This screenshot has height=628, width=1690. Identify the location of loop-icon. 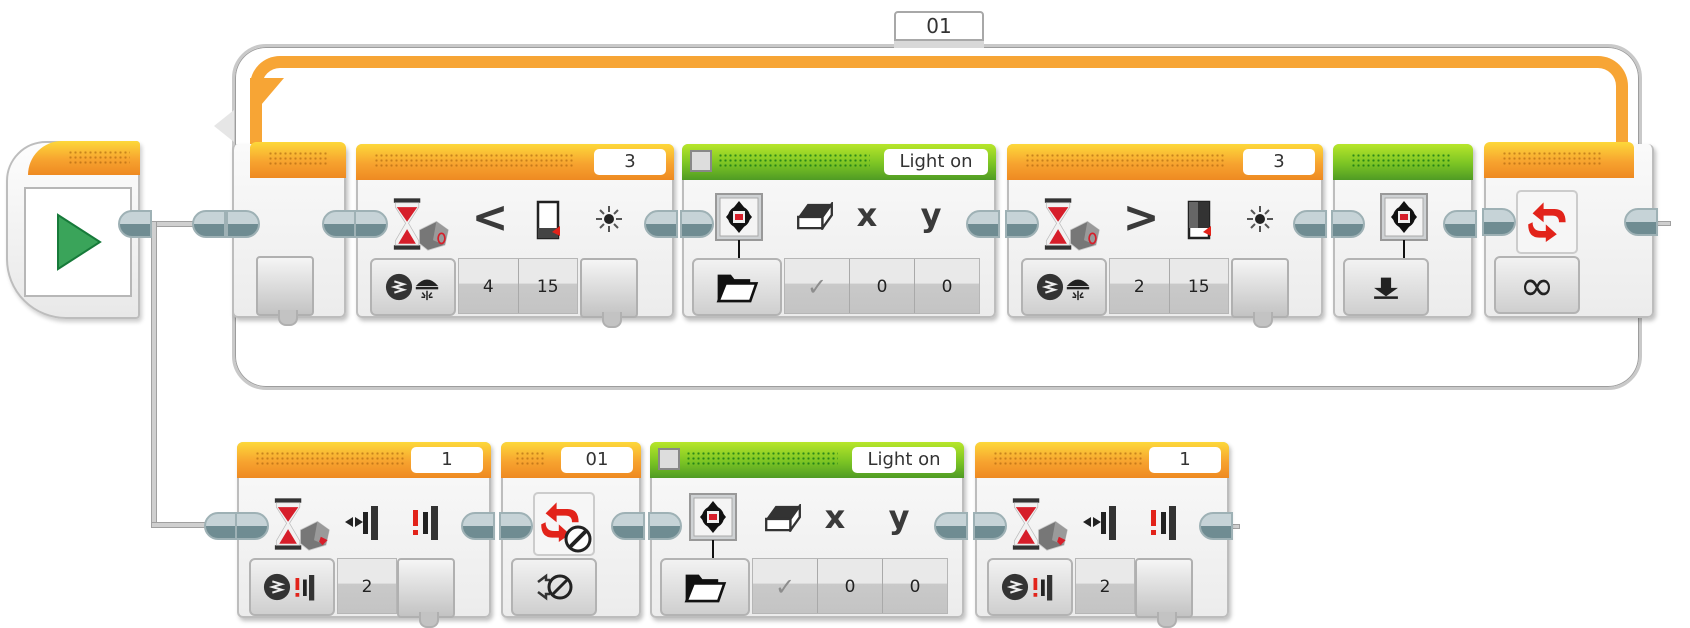
(1548, 220).